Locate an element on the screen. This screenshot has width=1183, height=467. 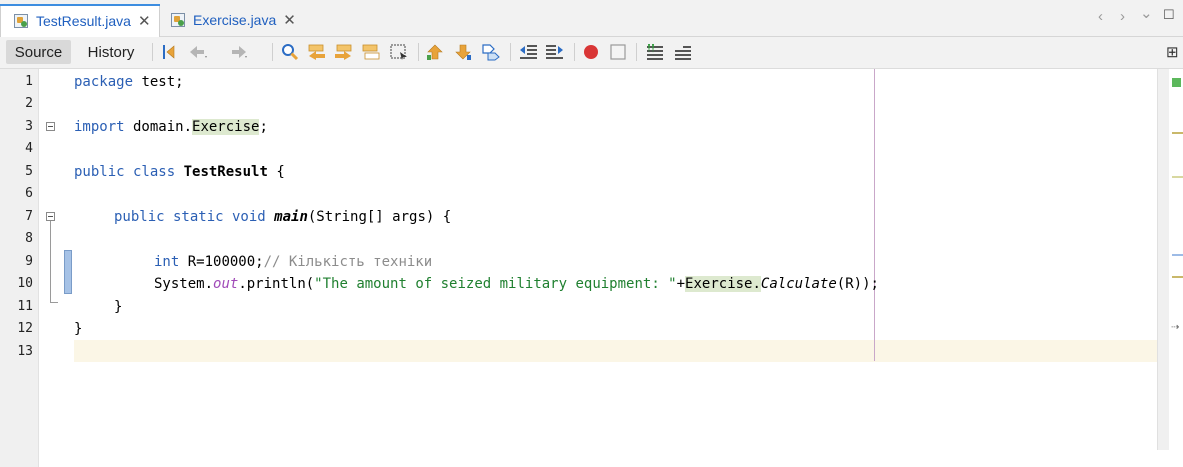
no-errors-status-icon is located at coordinates (1176, 82).